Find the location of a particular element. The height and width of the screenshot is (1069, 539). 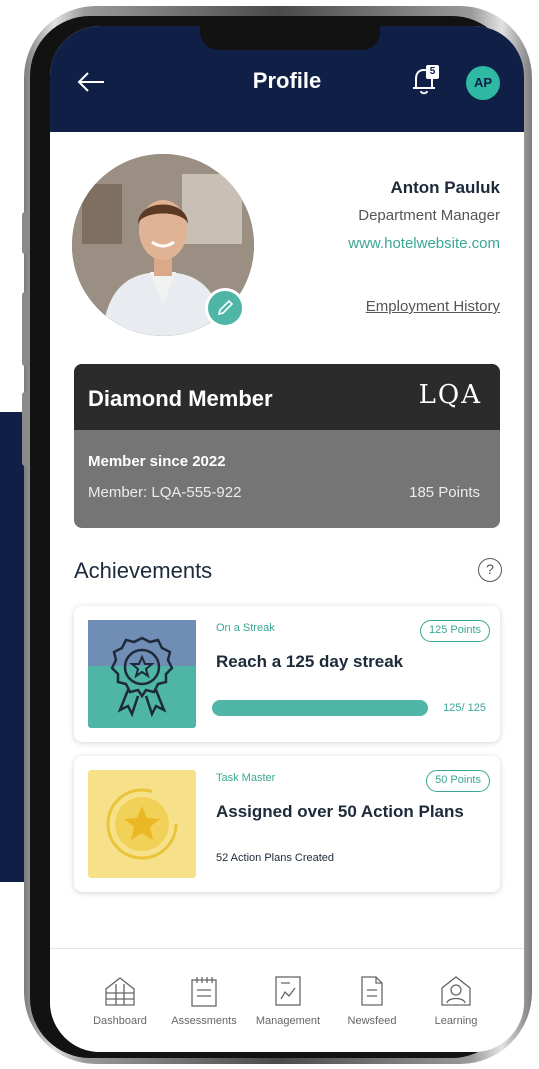

achievements-title: Achievements is located at coordinates (143, 570).